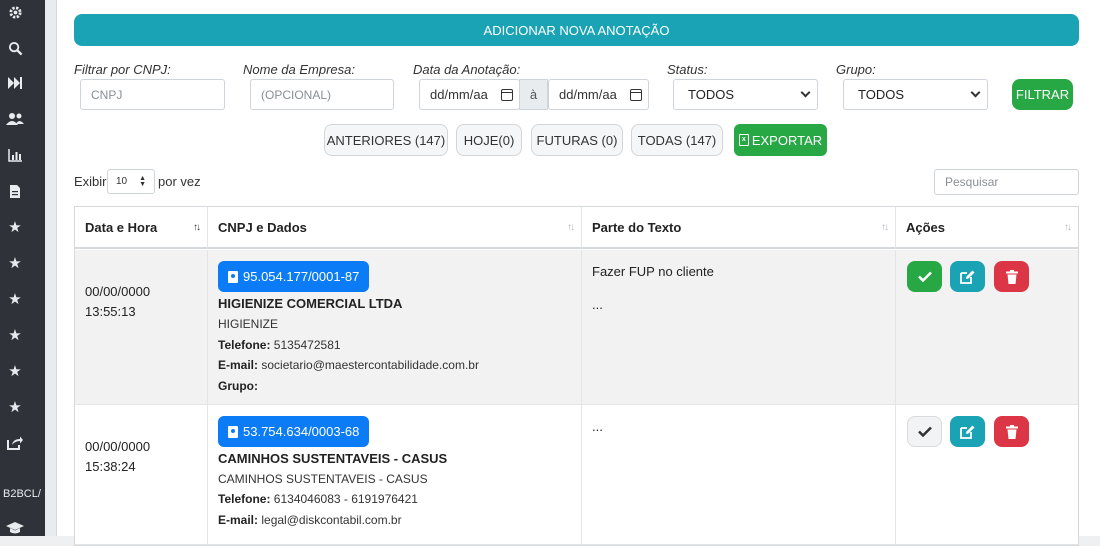 The height and width of the screenshot is (546, 1100). Describe the element at coordinates (179, 181) in the screenshot. I see `per-page-label: por vez` at that location.